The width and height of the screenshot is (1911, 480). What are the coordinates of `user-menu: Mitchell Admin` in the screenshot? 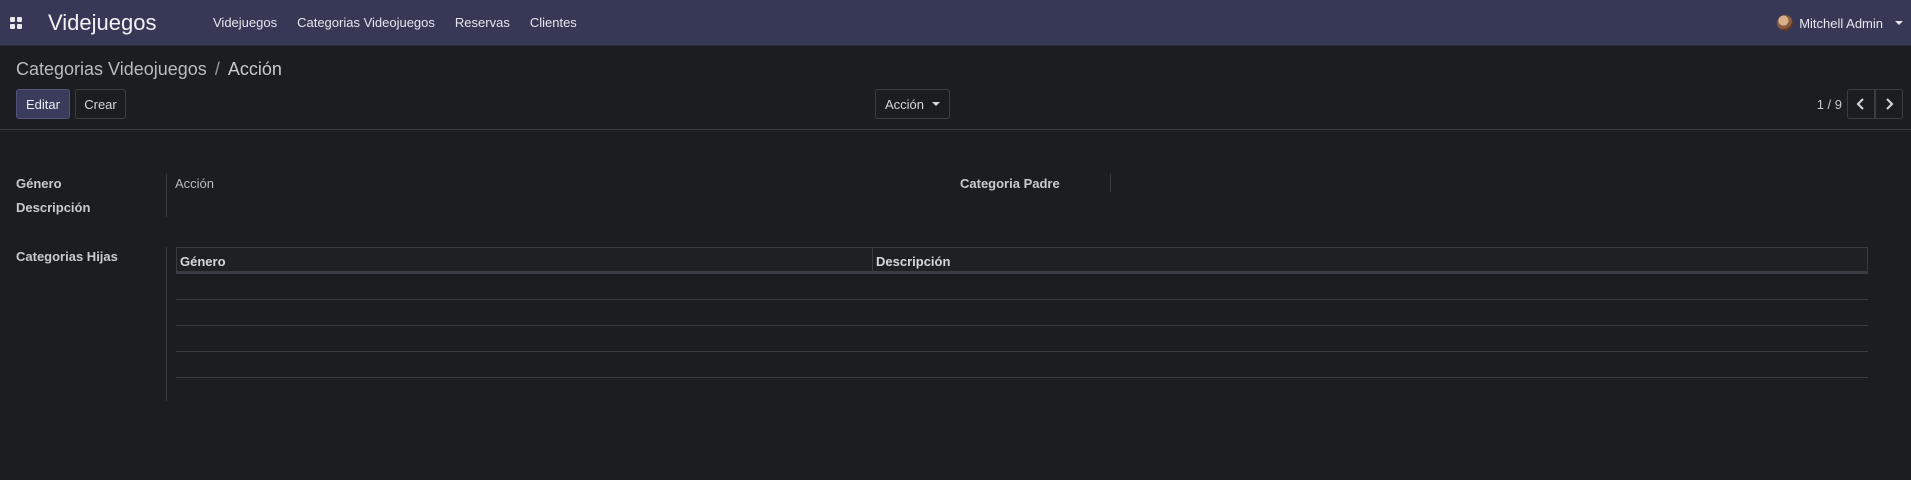 It's located at (1840, 23).